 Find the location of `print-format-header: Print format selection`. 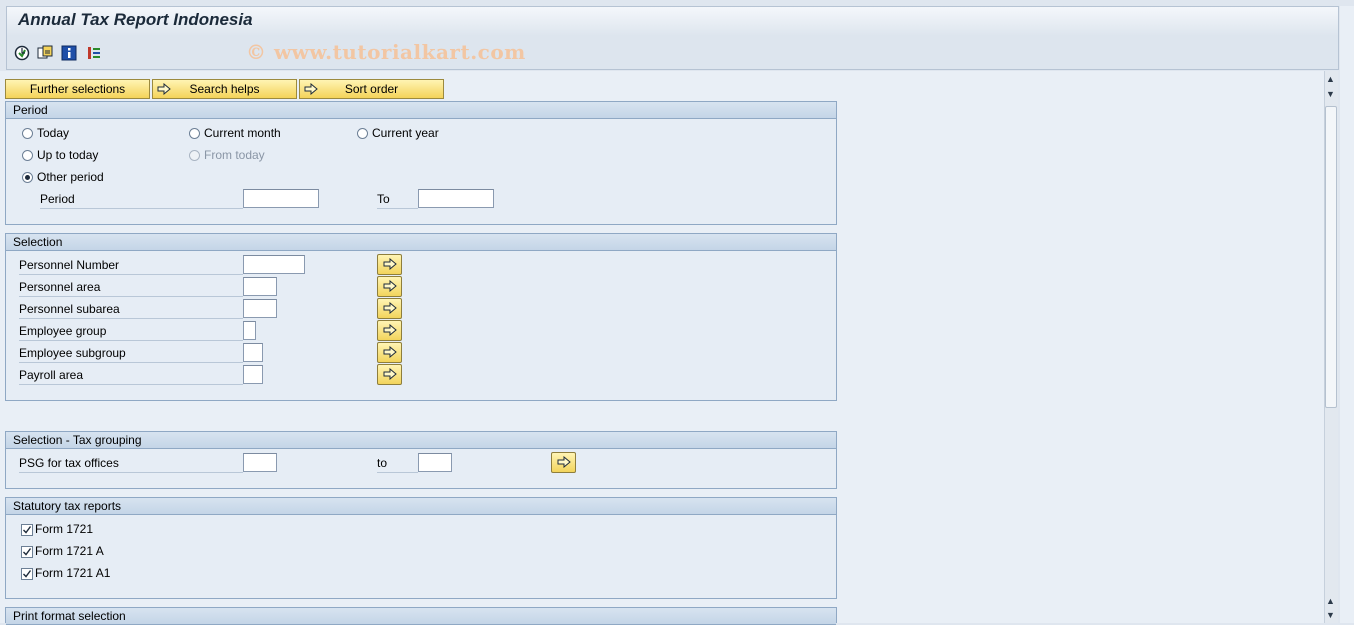

print-format-header: Print format selection is located at coordinates (421, 616).